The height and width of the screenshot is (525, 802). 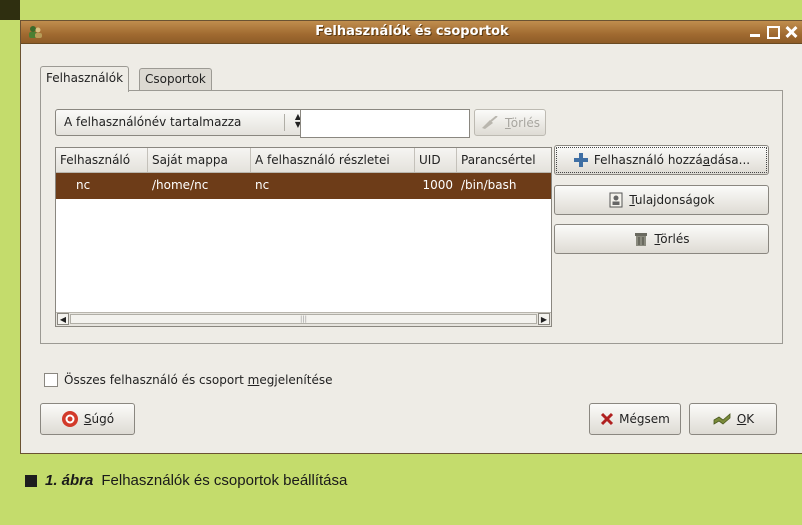 I want to click on properties-rest: ulajdonságok, so click(x=674, y=200).